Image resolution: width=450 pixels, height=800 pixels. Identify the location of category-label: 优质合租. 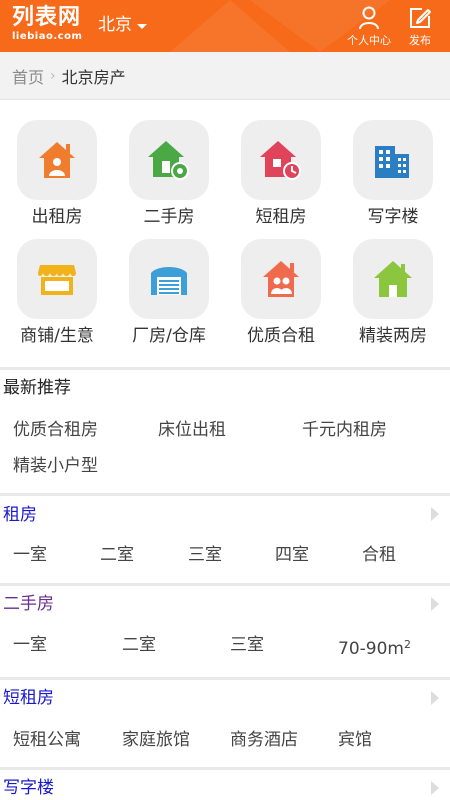
(281, 336).